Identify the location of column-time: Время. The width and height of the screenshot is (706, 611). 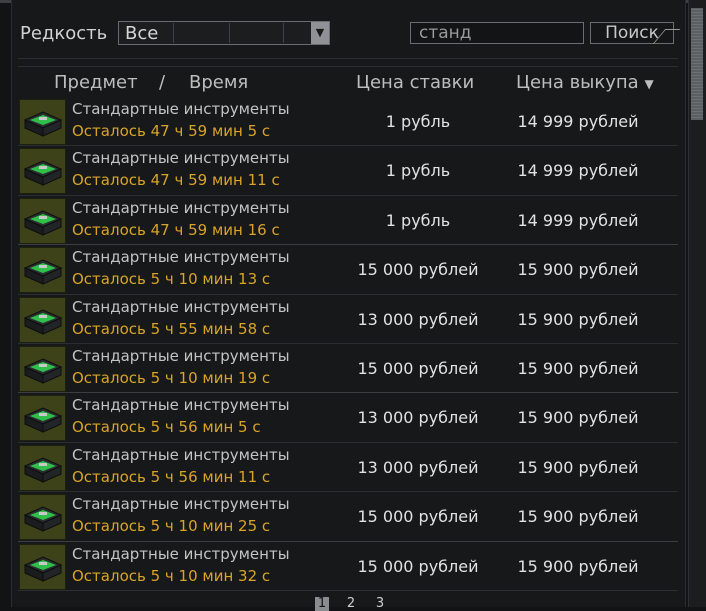
(218, 82).